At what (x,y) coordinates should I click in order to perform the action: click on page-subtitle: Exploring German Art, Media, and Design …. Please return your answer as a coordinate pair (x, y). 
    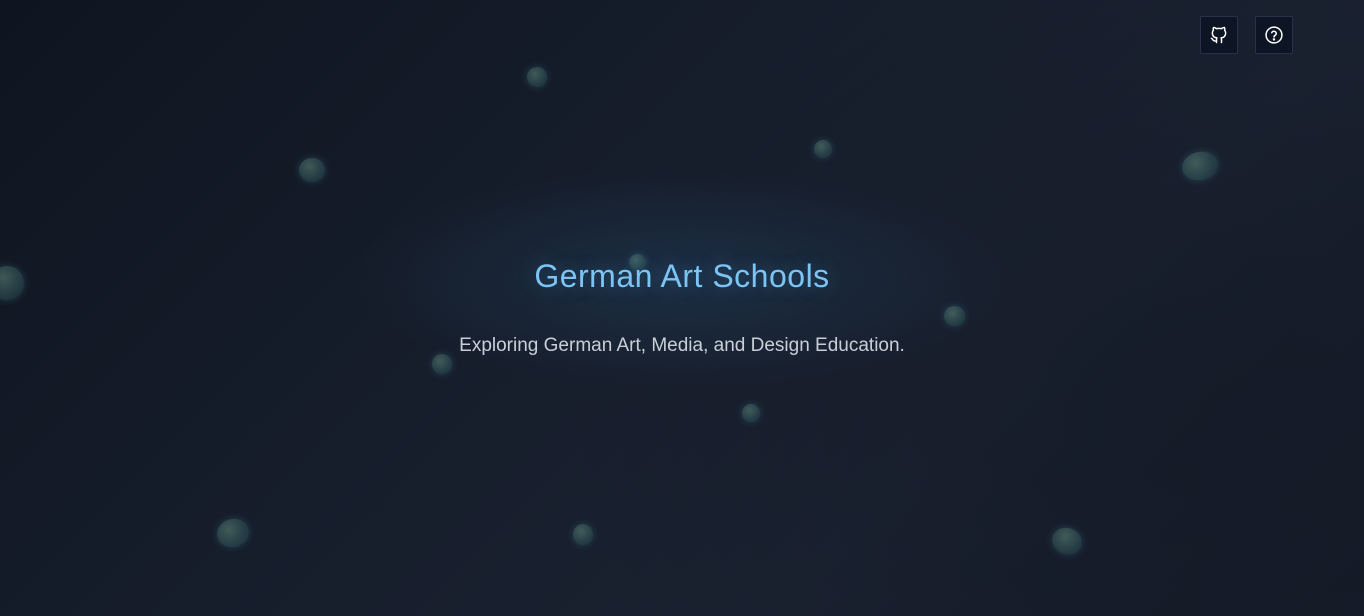
    Looking at the image, I should click on (682, 345).